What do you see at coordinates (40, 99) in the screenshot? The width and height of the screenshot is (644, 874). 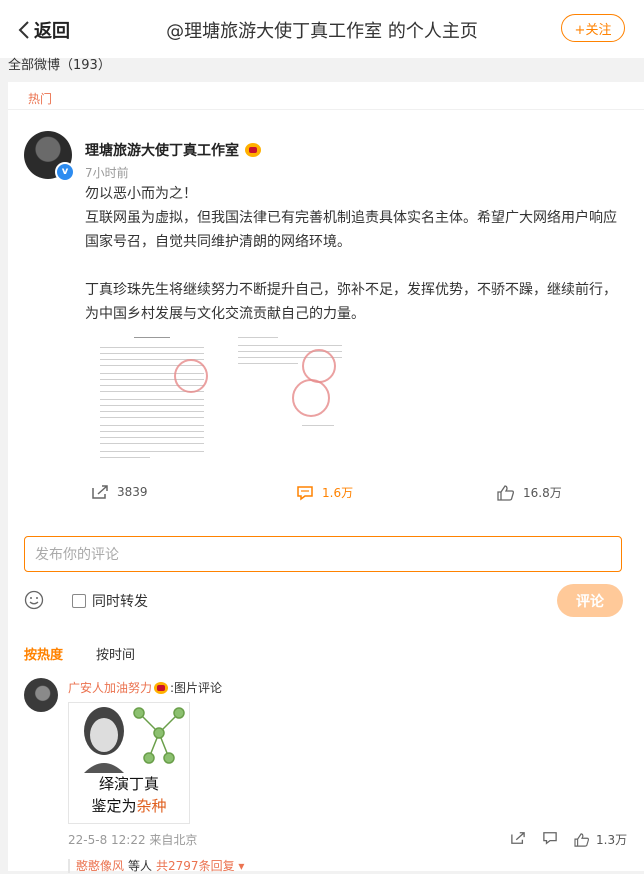 I see `hot-tag: 热门` at bounding box center [40, 99].